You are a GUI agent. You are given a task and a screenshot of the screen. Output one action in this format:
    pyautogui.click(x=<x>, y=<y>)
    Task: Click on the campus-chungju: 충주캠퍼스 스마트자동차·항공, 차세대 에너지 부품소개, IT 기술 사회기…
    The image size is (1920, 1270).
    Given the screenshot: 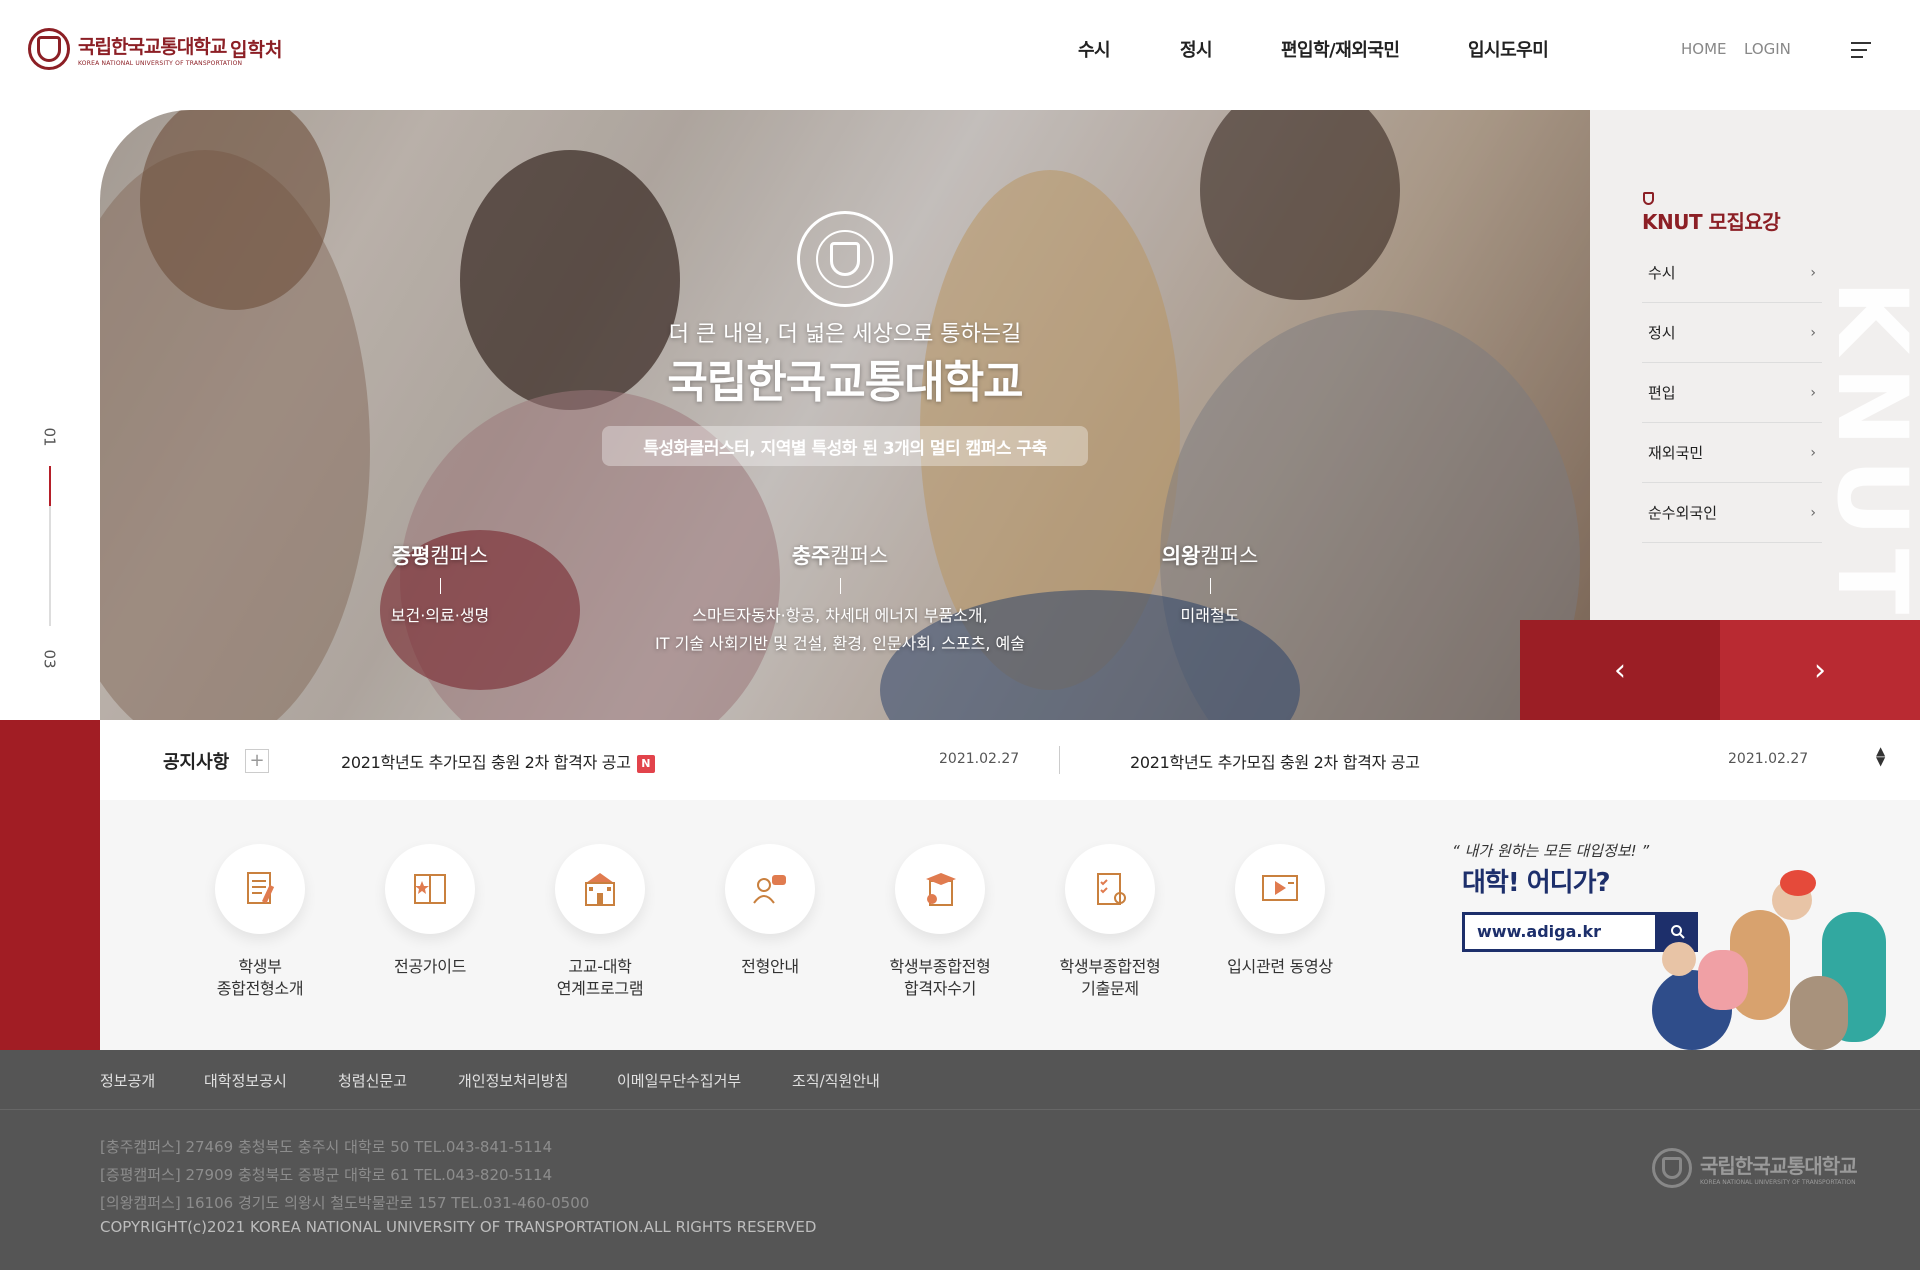 What is the action you would take?
    pyautogui.click(x=840, y=598)
    